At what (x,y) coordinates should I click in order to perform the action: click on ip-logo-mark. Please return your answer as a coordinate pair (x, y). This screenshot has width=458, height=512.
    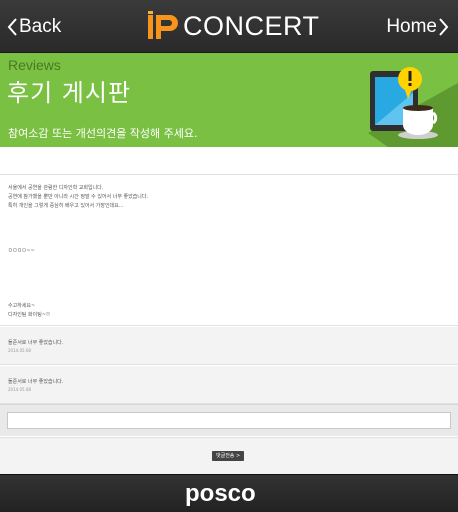
    Looking at the image, I should click on (163, 25).